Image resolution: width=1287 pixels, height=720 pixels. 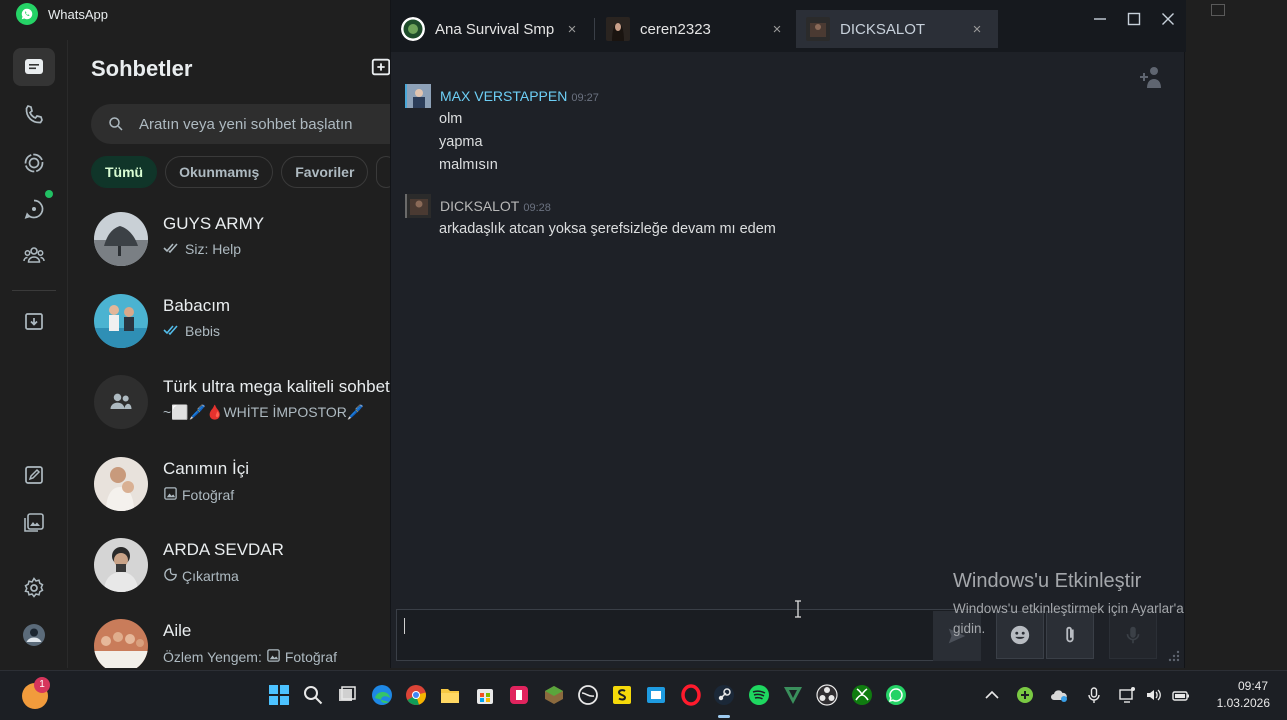 I want to click on chip-favorites: Favoriler, so click(x=325, y=172).